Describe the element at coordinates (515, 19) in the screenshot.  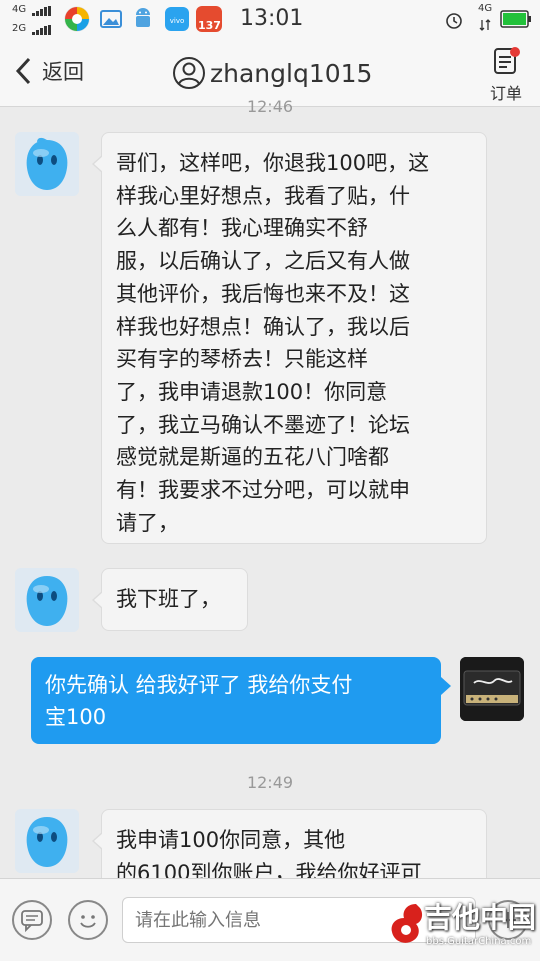
I see `battery-icon` at that location.